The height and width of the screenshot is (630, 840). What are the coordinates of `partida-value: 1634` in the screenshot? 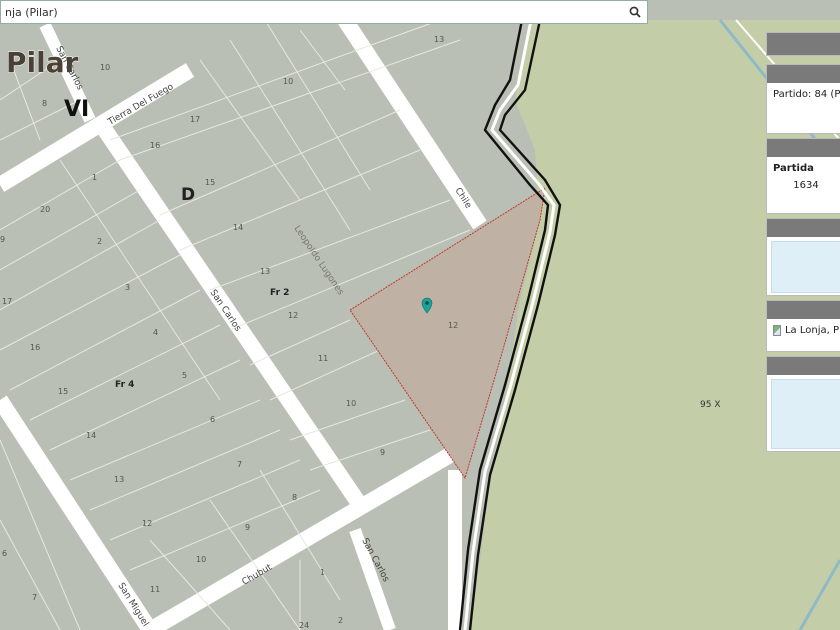 It's located at (806, 185).